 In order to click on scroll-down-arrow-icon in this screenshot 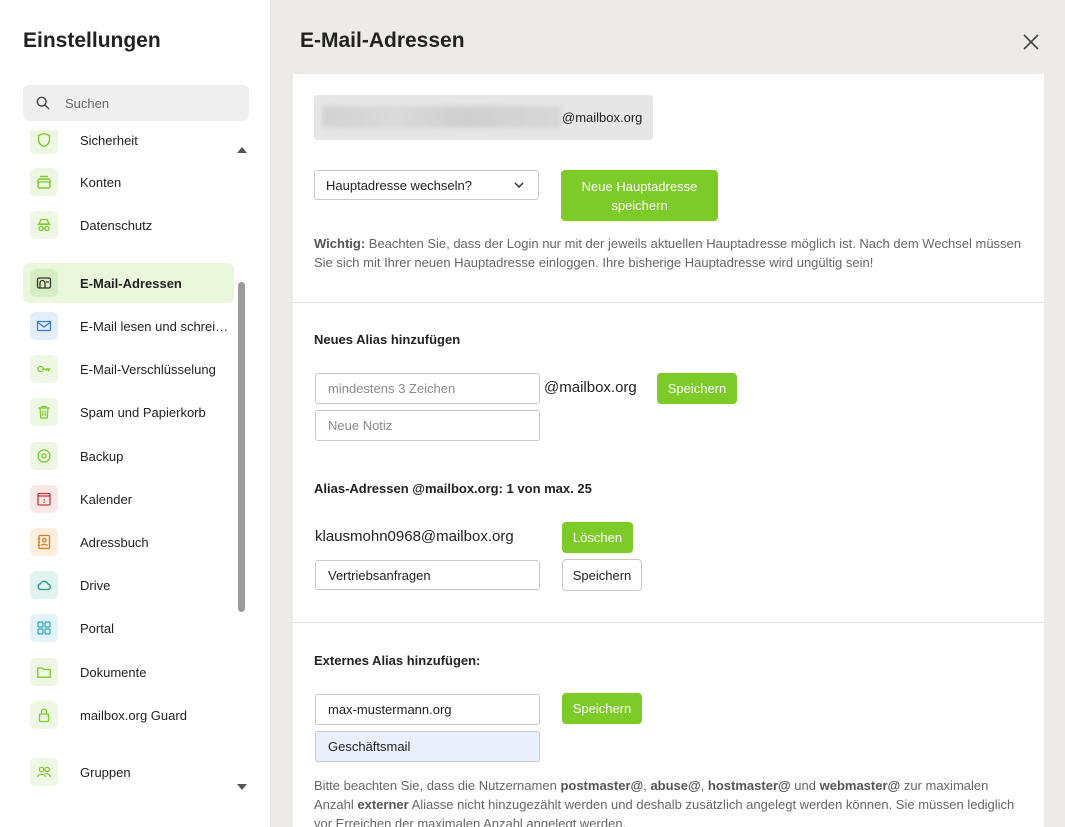, I will do `click(242, 787)`.